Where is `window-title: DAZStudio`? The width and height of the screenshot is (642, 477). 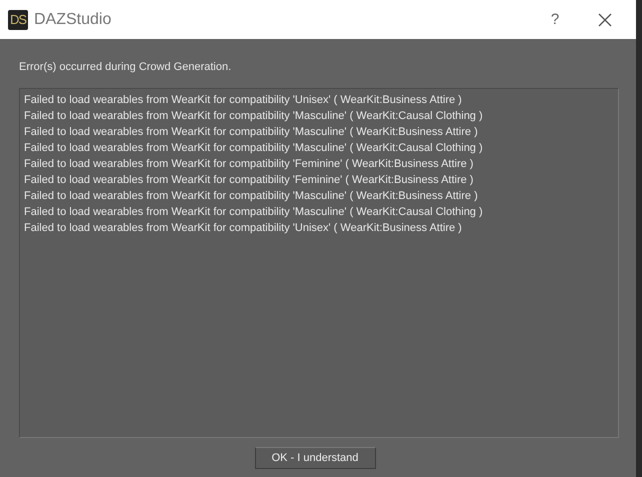
window-title: DAZStudio is located at coordinates (73, 19).